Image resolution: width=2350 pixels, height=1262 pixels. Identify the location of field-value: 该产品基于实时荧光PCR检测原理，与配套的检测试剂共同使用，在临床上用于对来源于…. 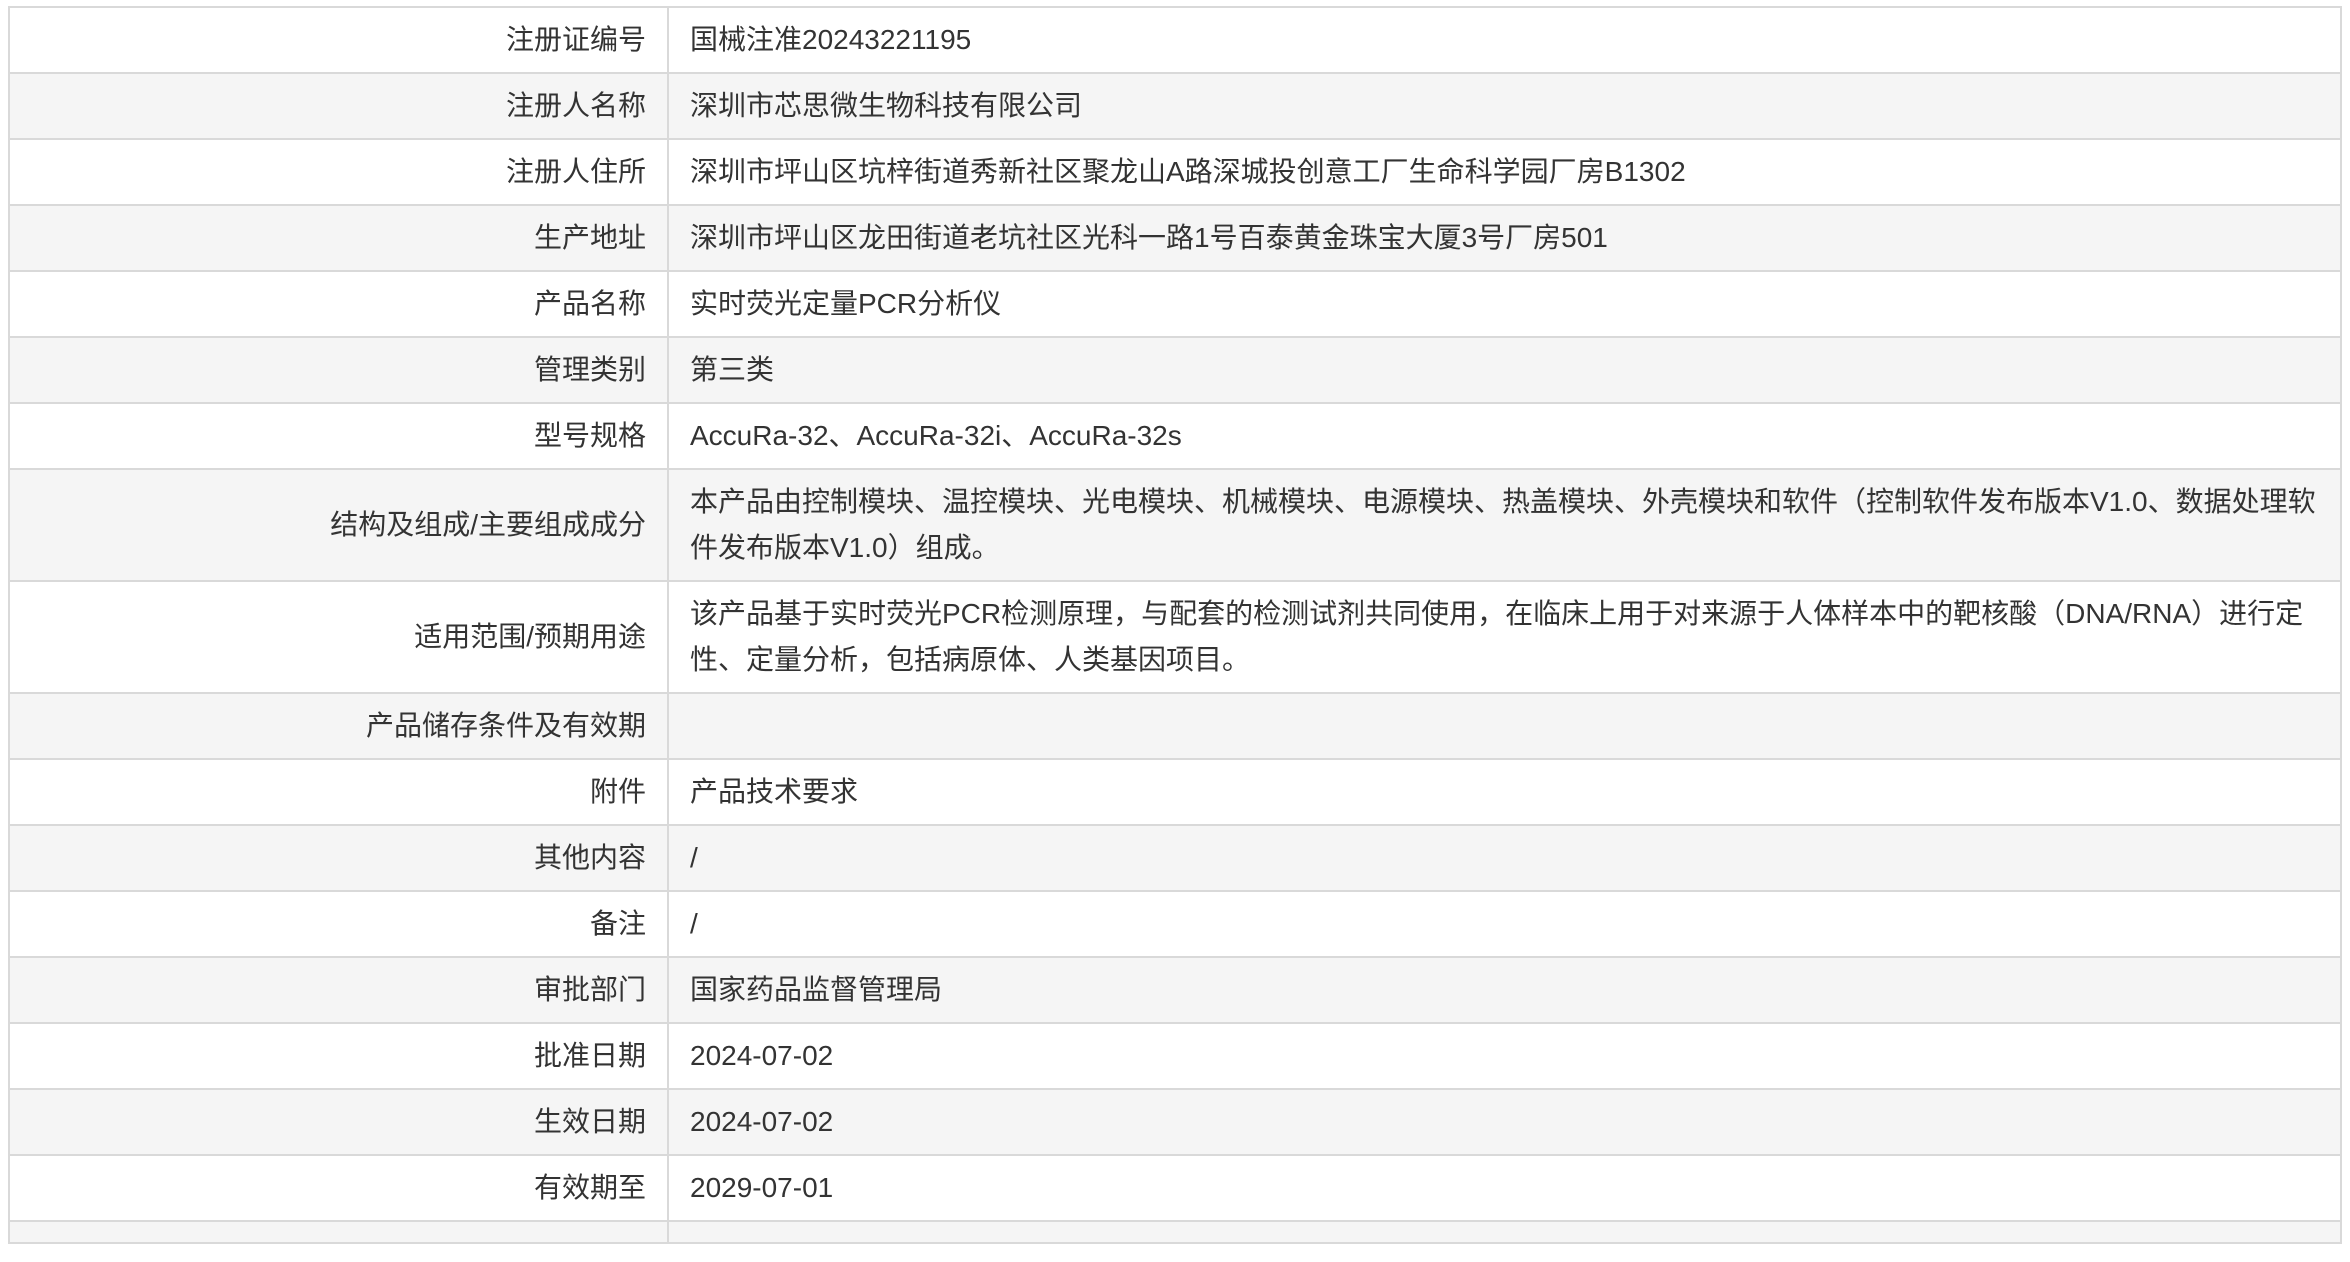
(1504, 637).